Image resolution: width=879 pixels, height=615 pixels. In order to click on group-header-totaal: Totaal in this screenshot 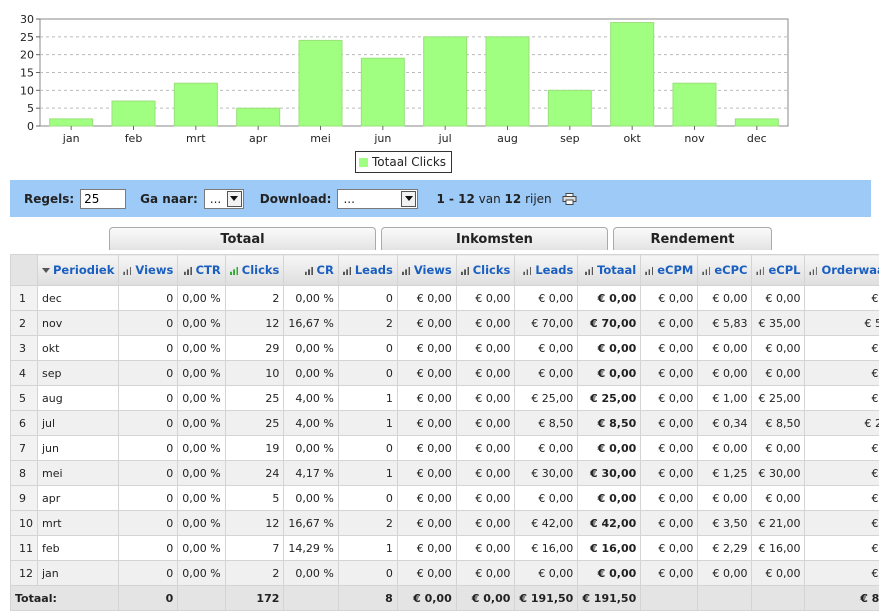, I will do `click(242, 238)`.